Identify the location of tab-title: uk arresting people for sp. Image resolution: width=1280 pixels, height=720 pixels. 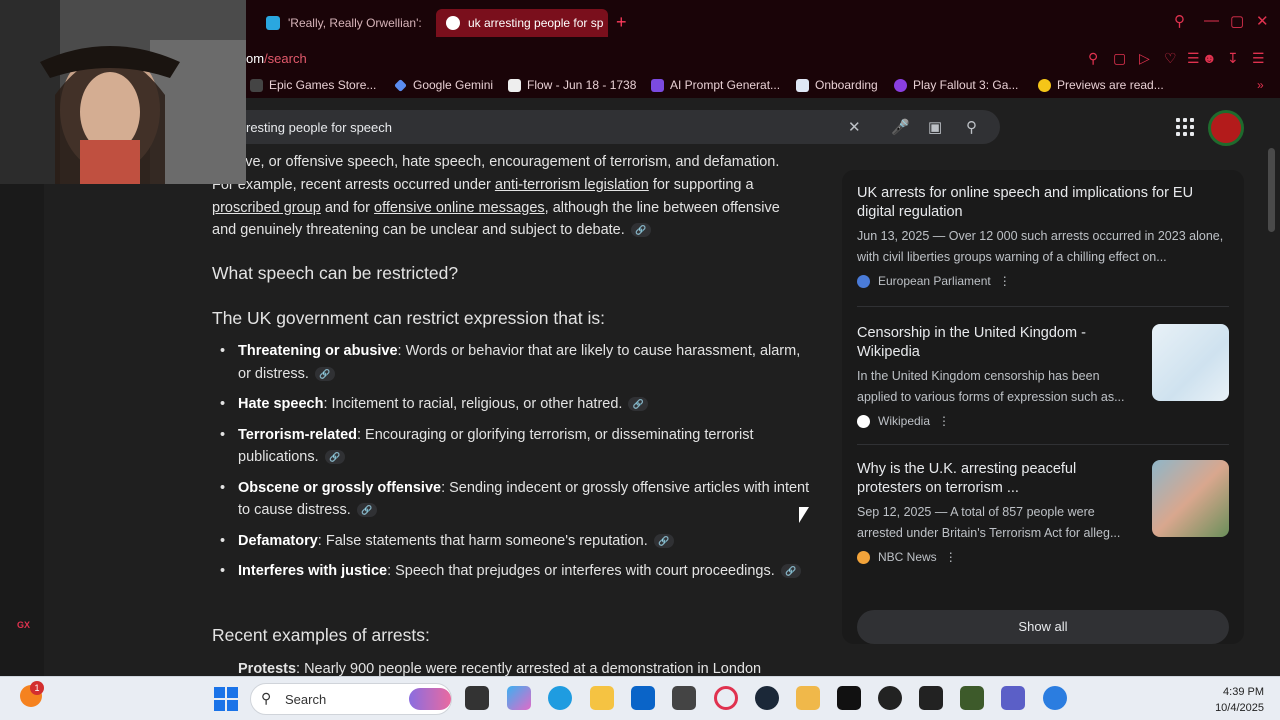
(536, 23).